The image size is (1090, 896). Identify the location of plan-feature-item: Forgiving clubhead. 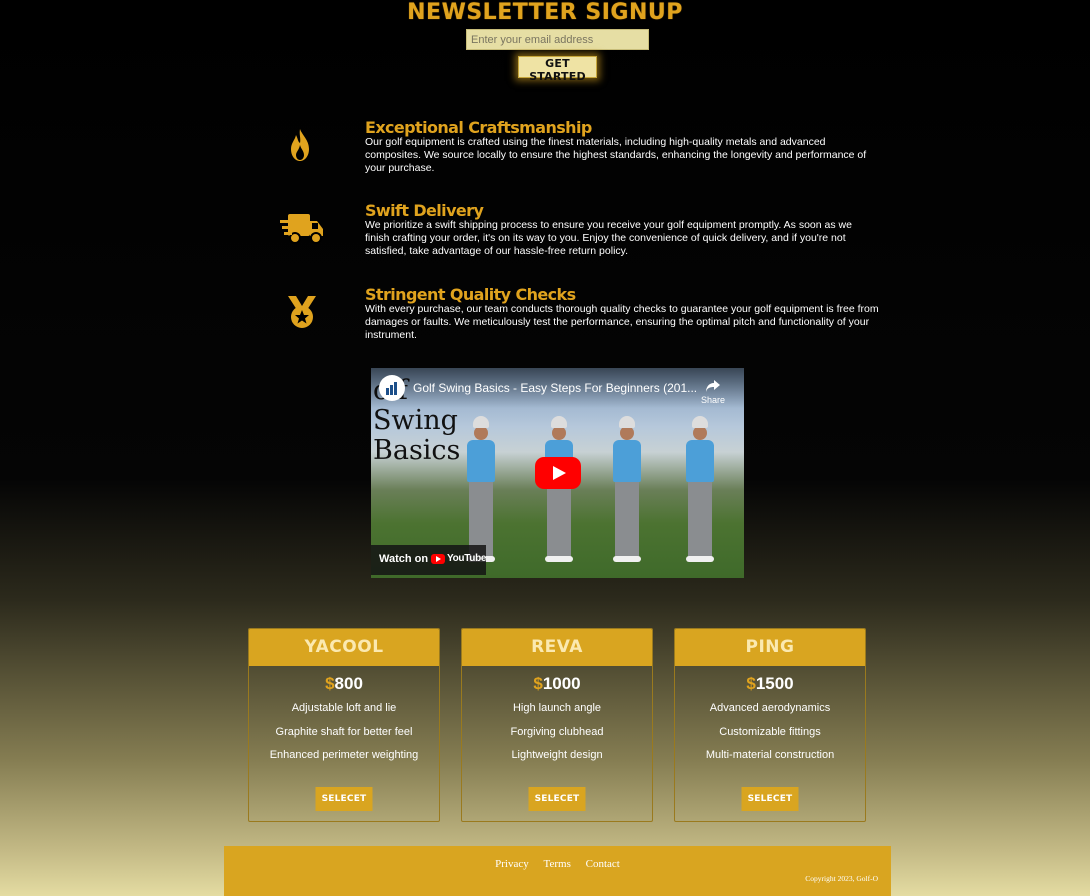
(557, 731).